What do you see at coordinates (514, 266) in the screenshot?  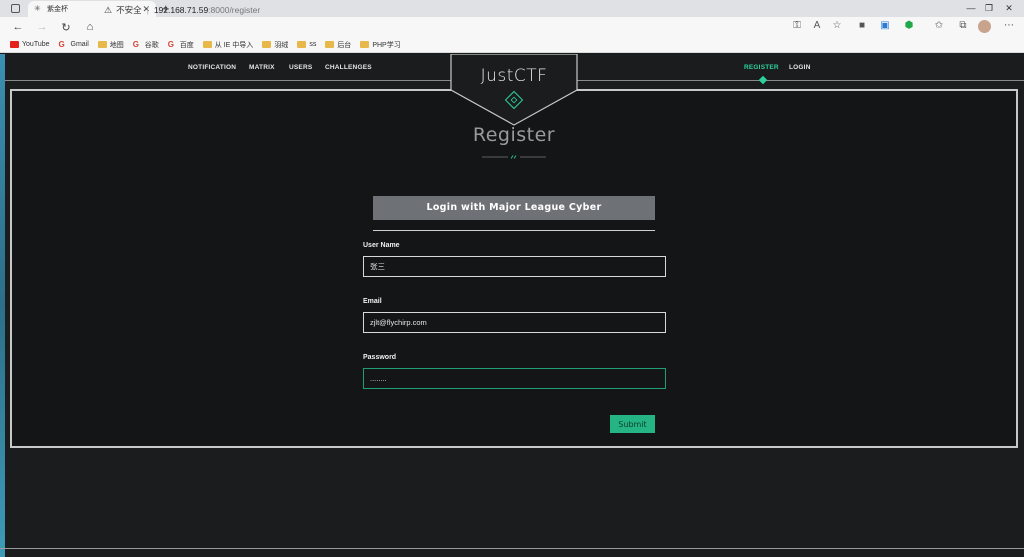 I see `username-input` at bounding box center [514, 266].